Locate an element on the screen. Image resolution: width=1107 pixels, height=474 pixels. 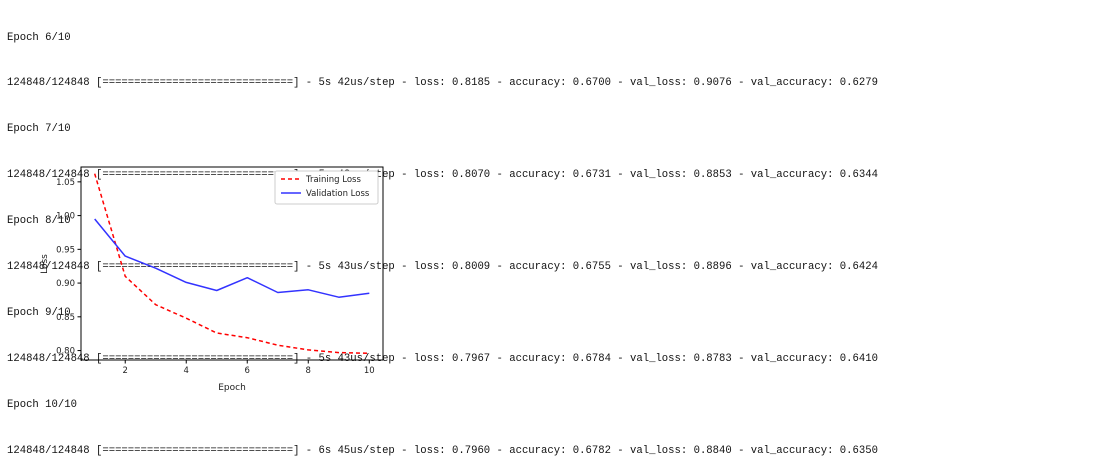
y-tick-label: 0.80 is located at coordinates (65, 352).